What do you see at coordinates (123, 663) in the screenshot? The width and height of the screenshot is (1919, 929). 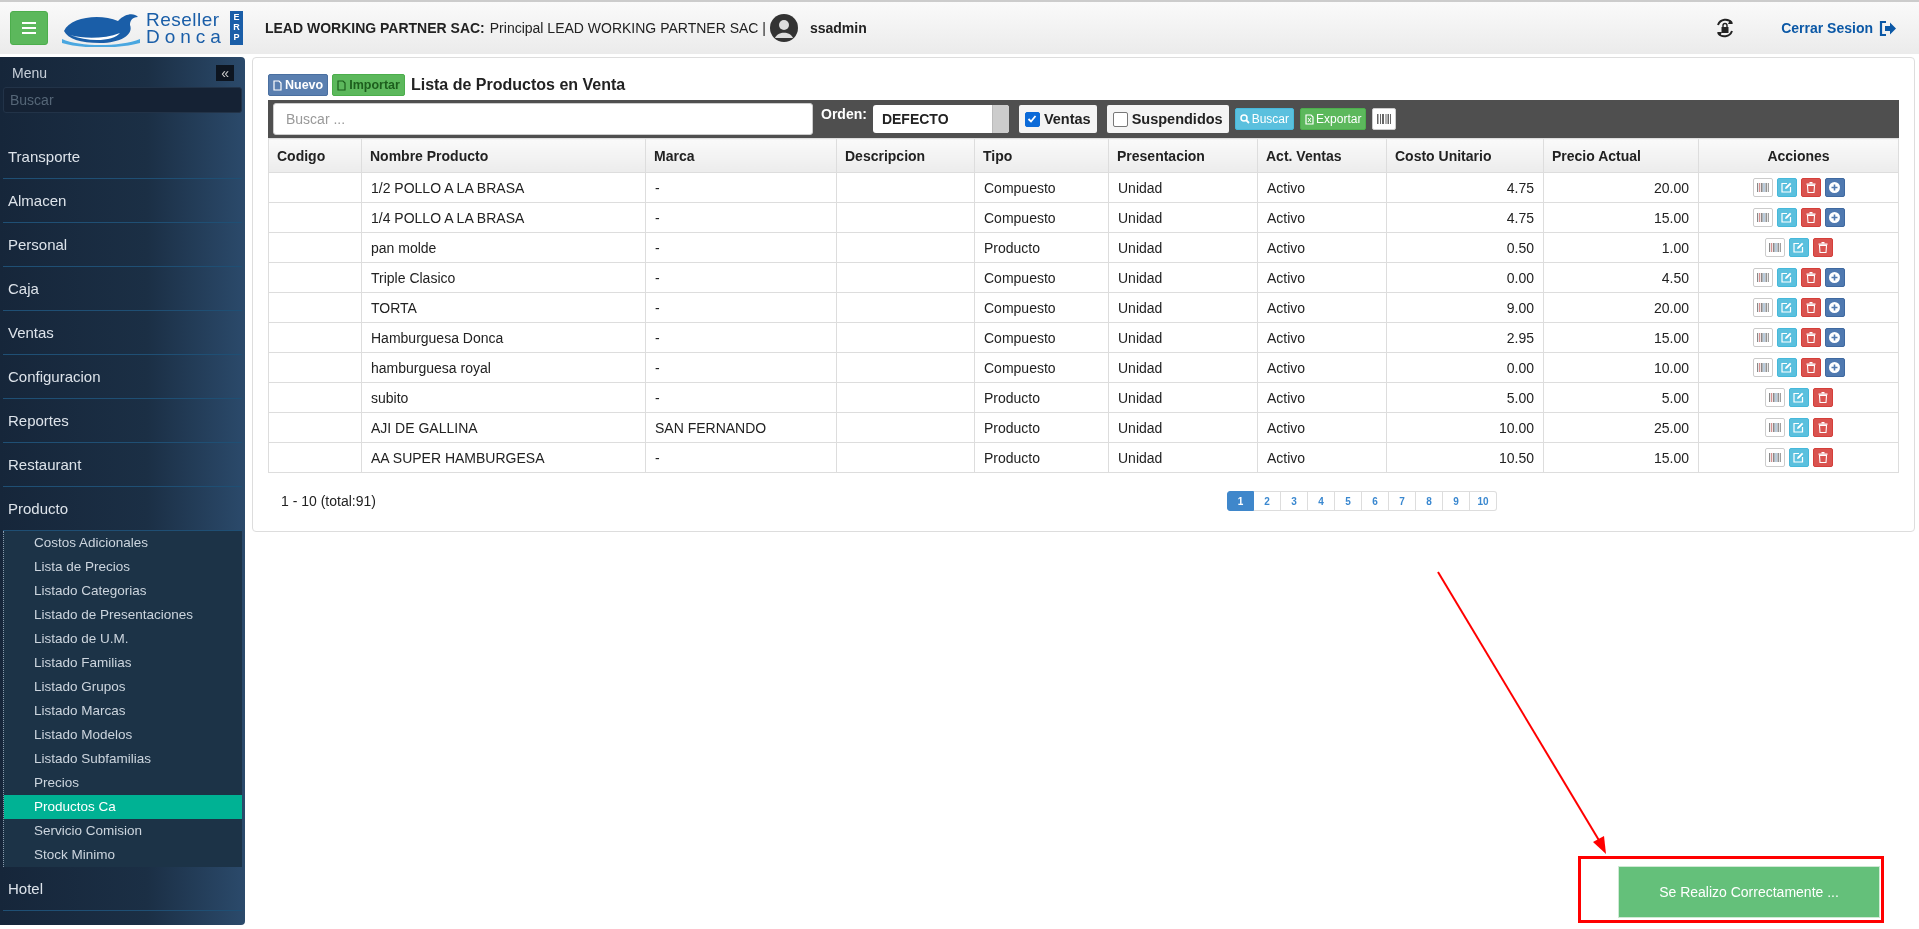 I see `submenu-item: Listado Familias` at bounding box center [123, 663].